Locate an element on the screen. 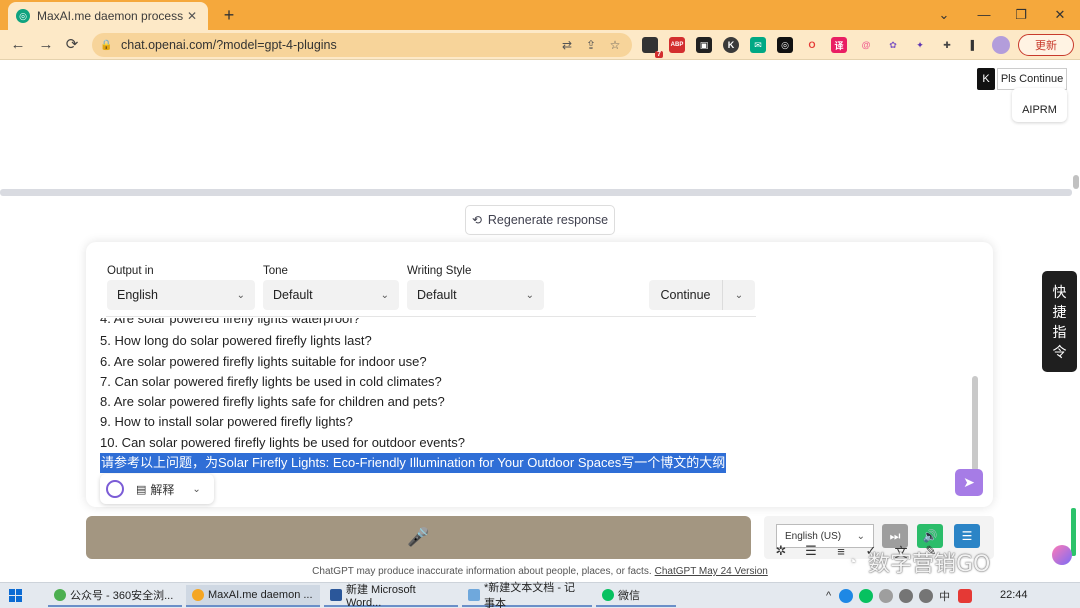  explain-toolbar: ▤ 解释 ⌄ is located at coordinates (157, 489).